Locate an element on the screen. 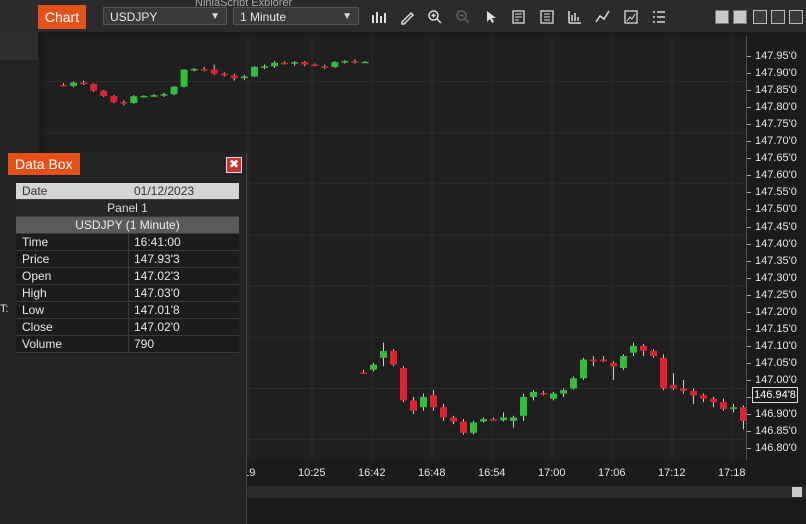  properties-icon is located at coordinates (547, 17).